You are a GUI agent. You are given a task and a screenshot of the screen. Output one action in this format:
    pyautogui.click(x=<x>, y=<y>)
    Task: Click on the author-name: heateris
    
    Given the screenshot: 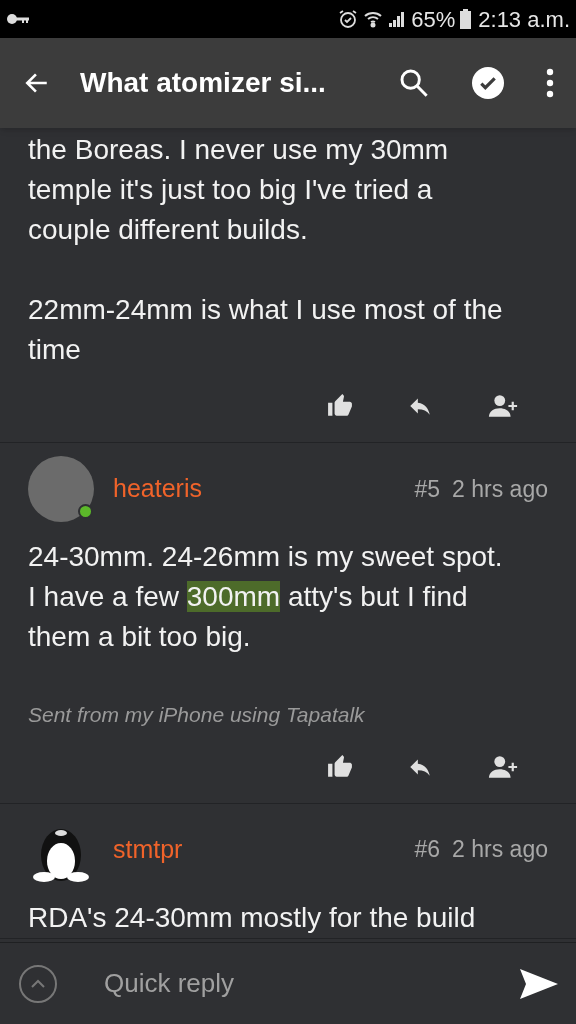 What is the action you would take?
    pyautogui.click(x=157, y=489)
    